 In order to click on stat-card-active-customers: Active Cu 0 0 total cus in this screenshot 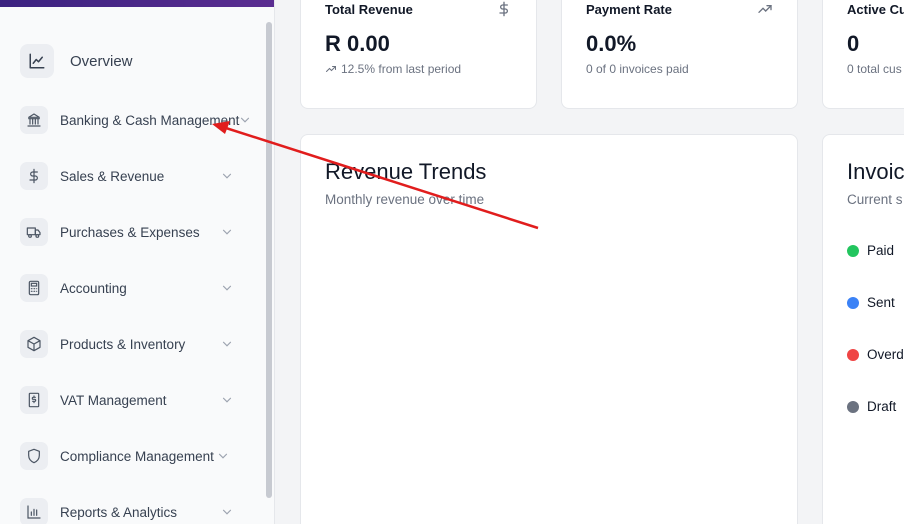, I will do `click(863, 54)`.